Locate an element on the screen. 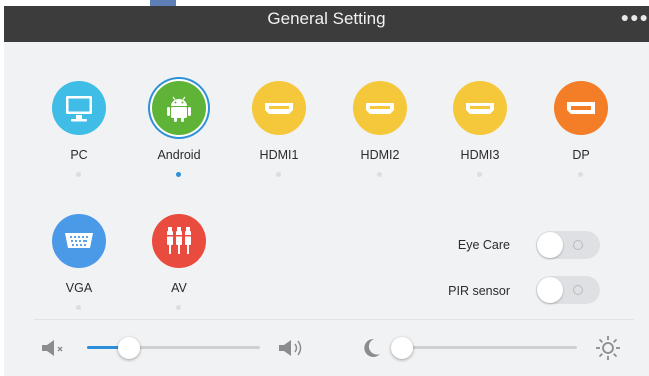 This screenshot has width=649, height=376. source-label: AV is located at coordinates (179, 288).